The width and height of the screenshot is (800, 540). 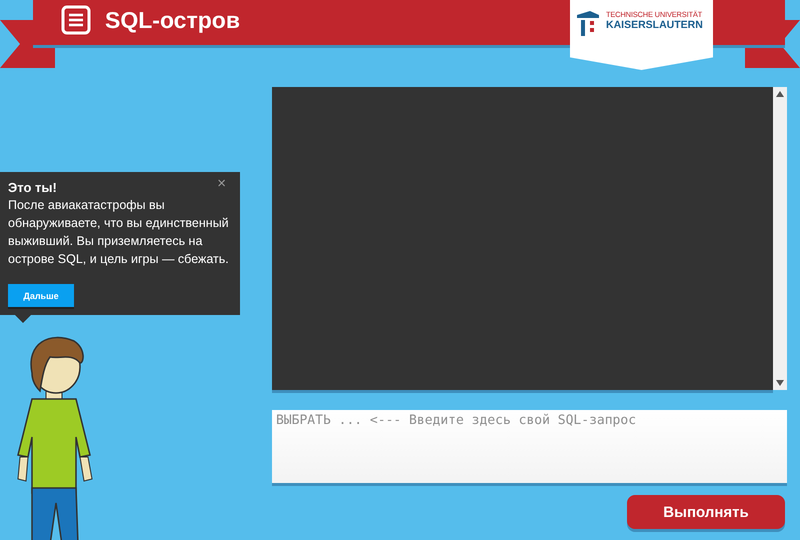 What do you see at coordinates (41, 295) in the screenshot?
I see `next-button: Дальше` at bounding box center [41, 295].